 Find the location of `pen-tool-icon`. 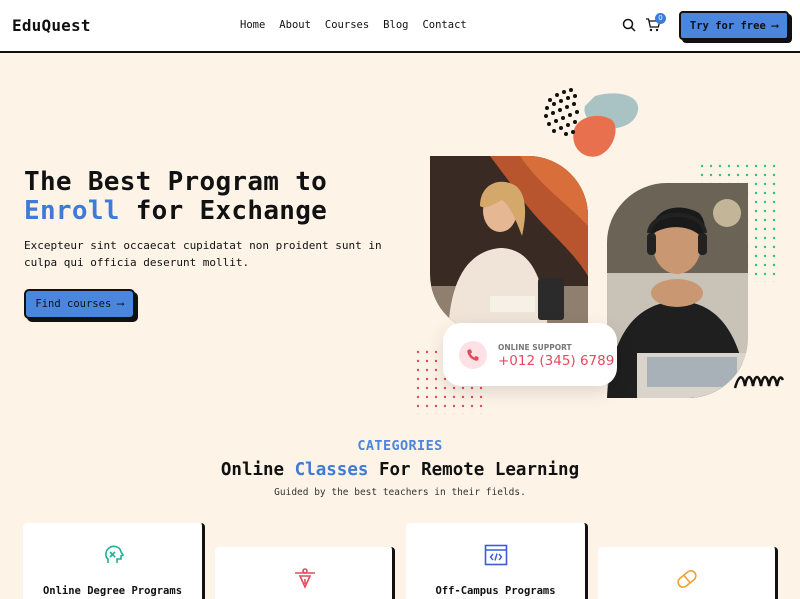

pen-tool-icon is located at coordinates (305, 578).